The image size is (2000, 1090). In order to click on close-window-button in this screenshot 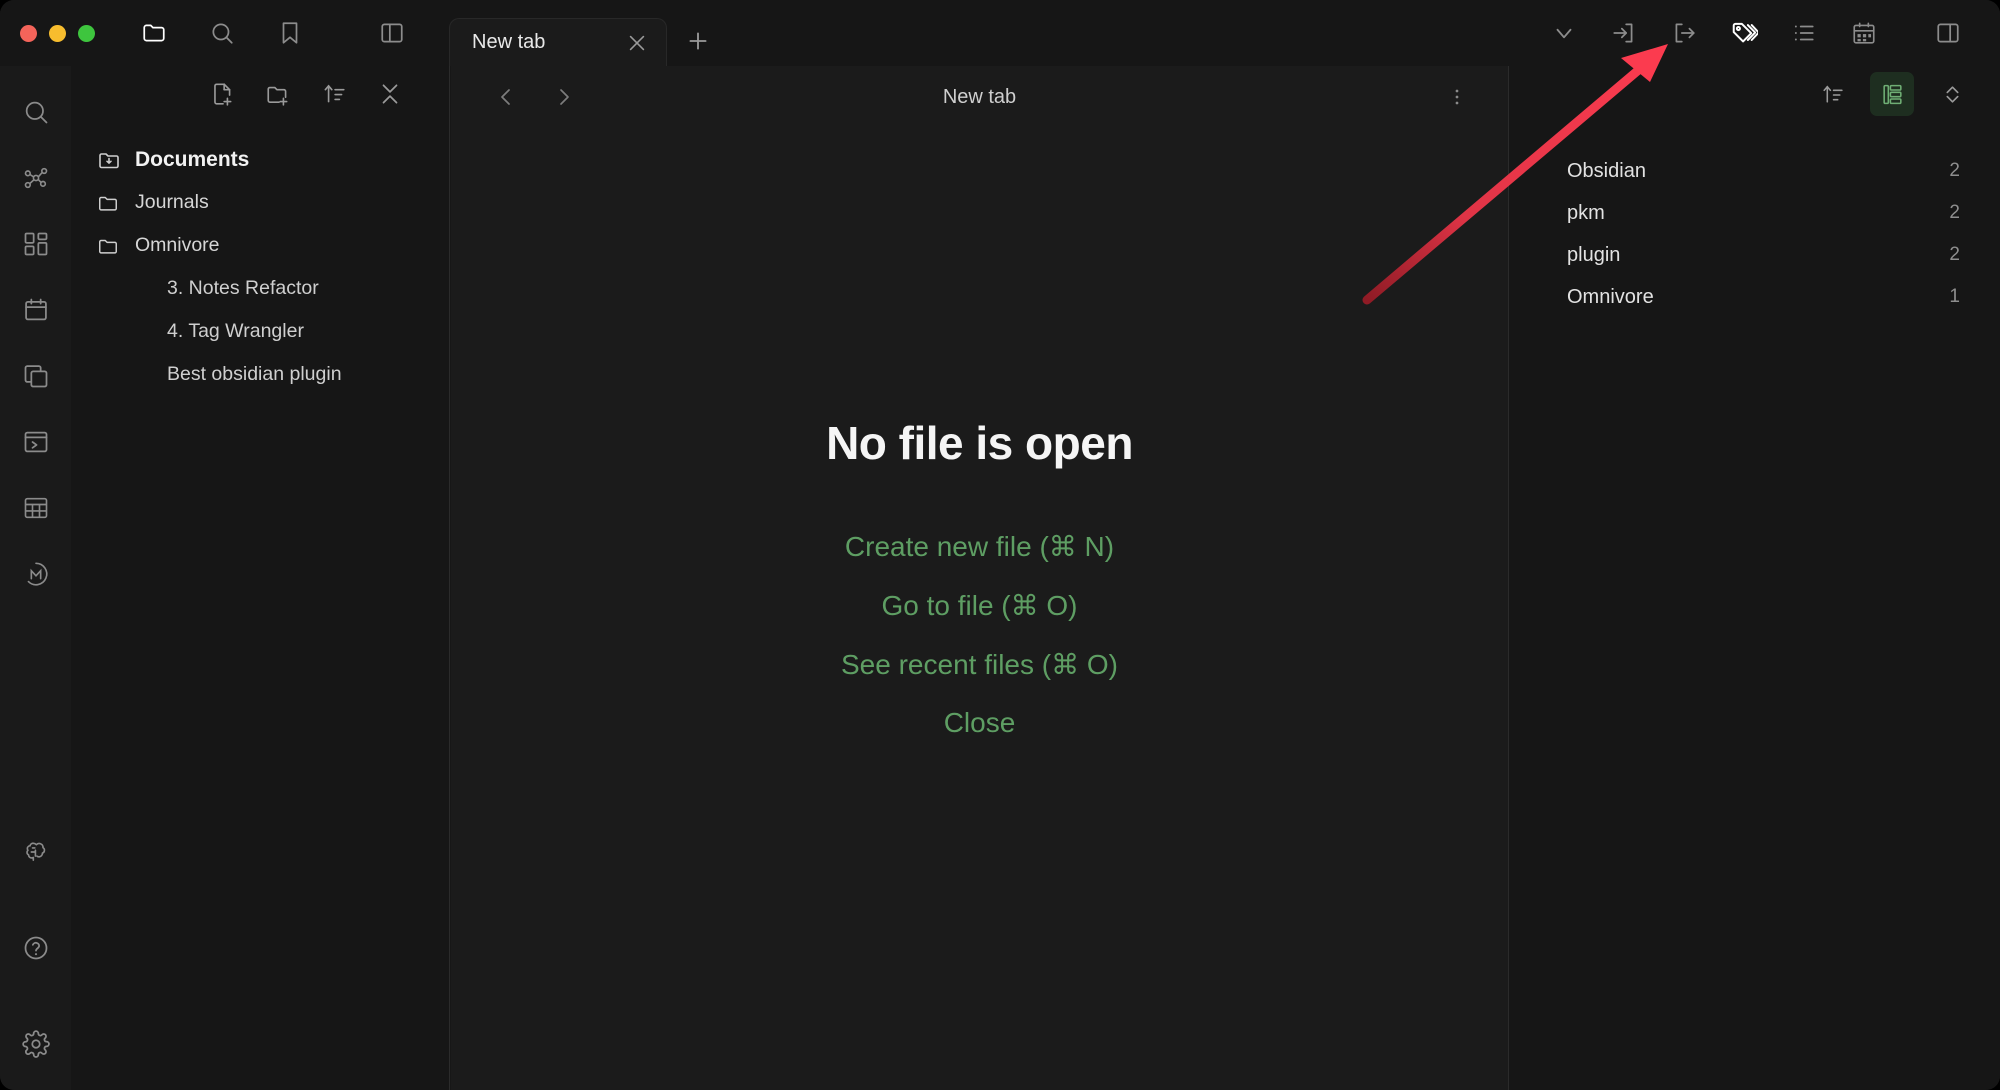, I will do `click(28, 33)`.